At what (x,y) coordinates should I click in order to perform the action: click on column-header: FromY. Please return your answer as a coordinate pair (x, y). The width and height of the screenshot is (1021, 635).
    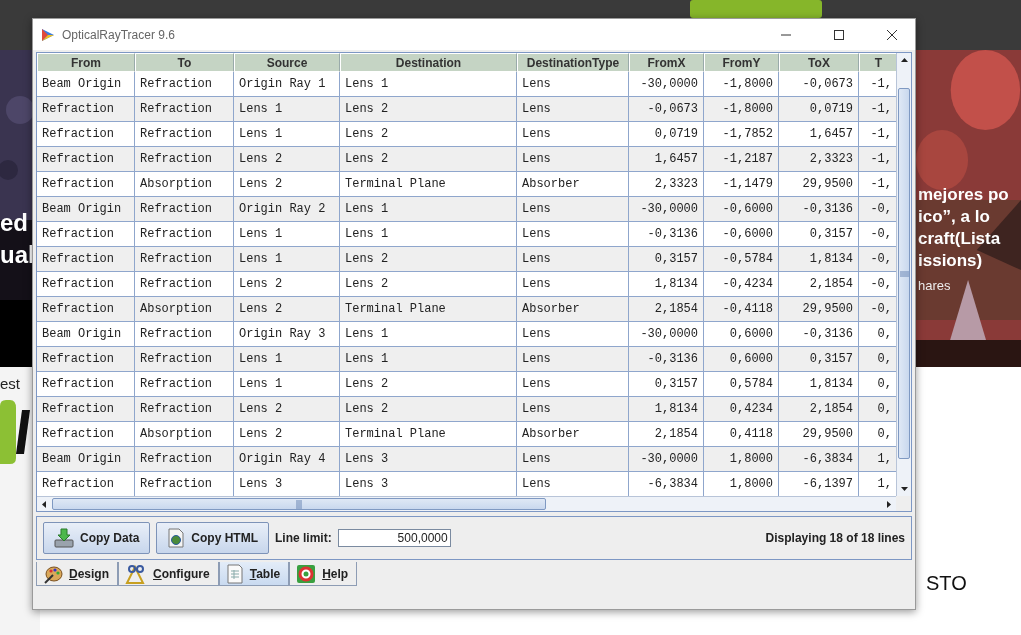
    Looking at the image, I should click on (741, 62).